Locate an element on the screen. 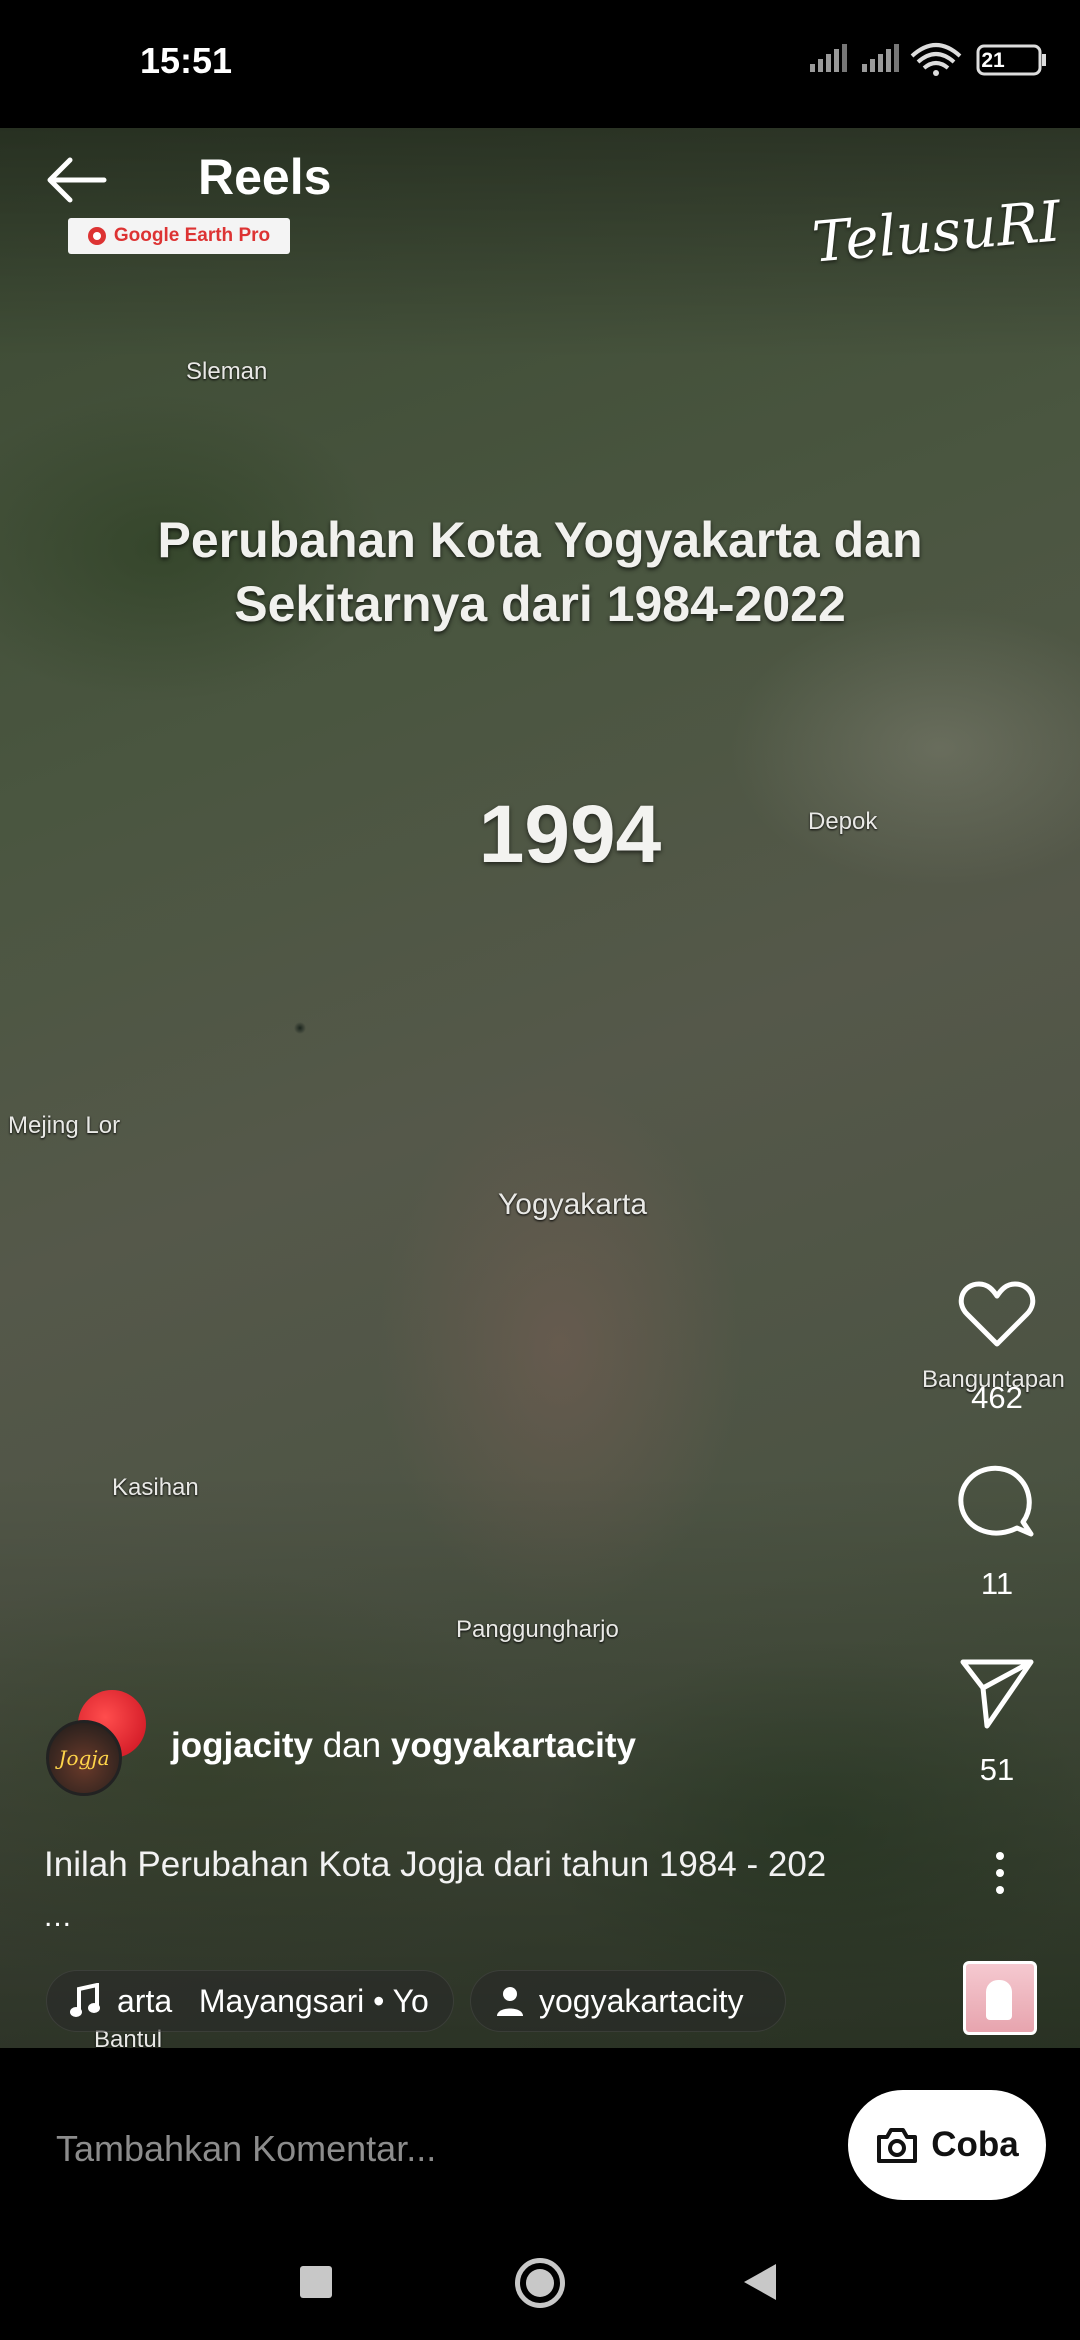 The image size is (1080, 2340). comment-bubble-icon is located at coordinates (996, 1501).